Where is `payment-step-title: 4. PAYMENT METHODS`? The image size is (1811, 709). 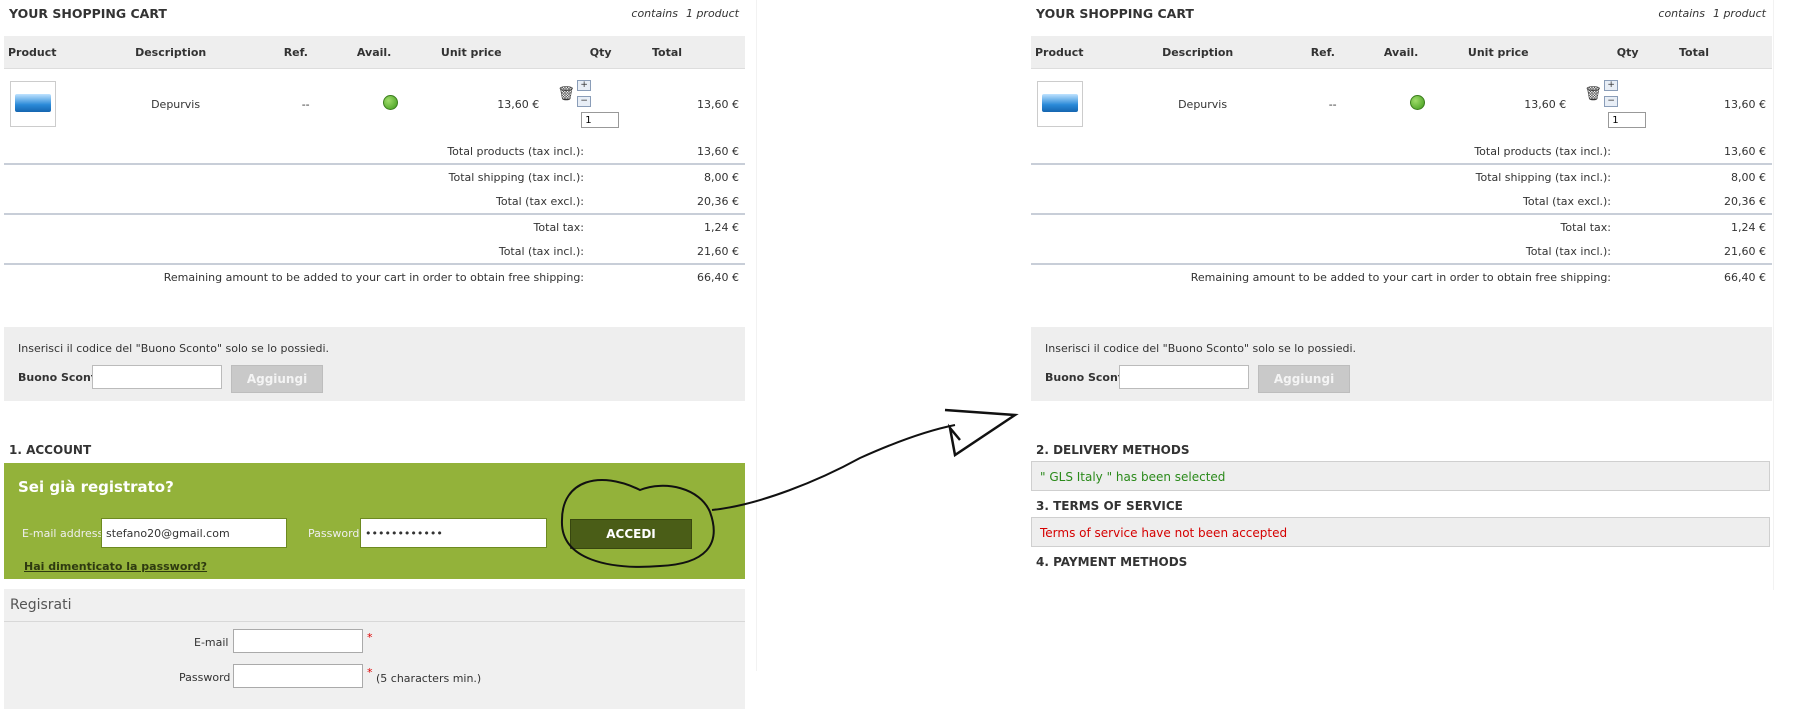 payment-step-title: 4. PAYMENT METHODS is located at coordinates (1112, 562).